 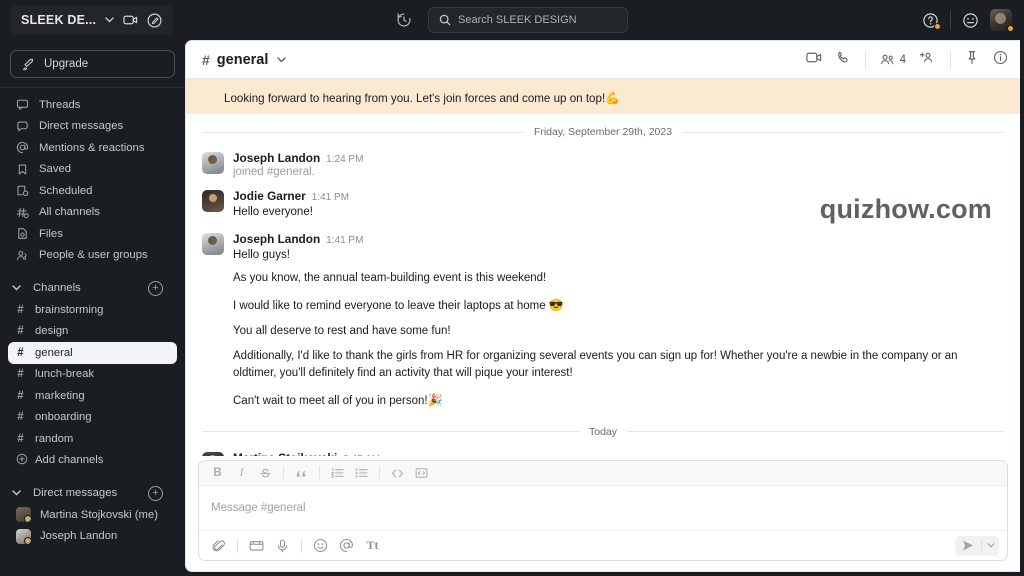 What do you see at coordinates (265, 473) in the screenshot?
I see `strikethrough-button` at bounding box center [265, 473].